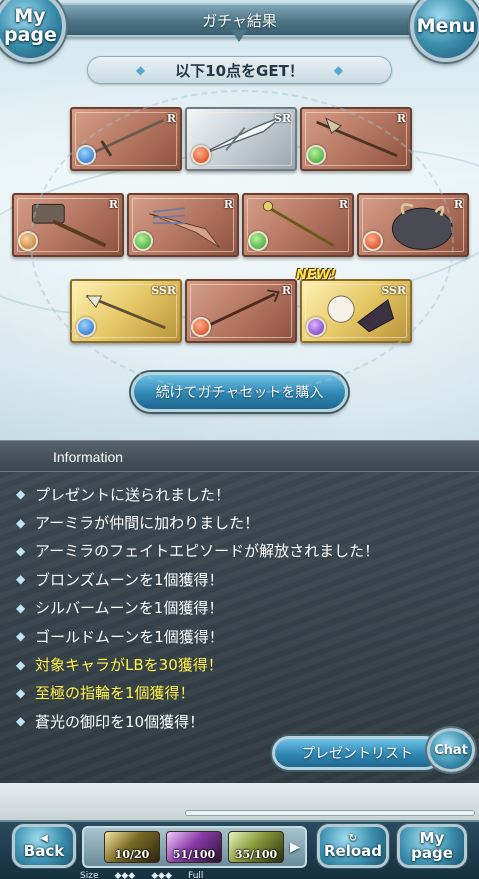 The height and width of the screenshot is (879, 479). Describe the element at coordinates (184, 227) in the screenshot. I see `claw-artwork-icon` at that location.